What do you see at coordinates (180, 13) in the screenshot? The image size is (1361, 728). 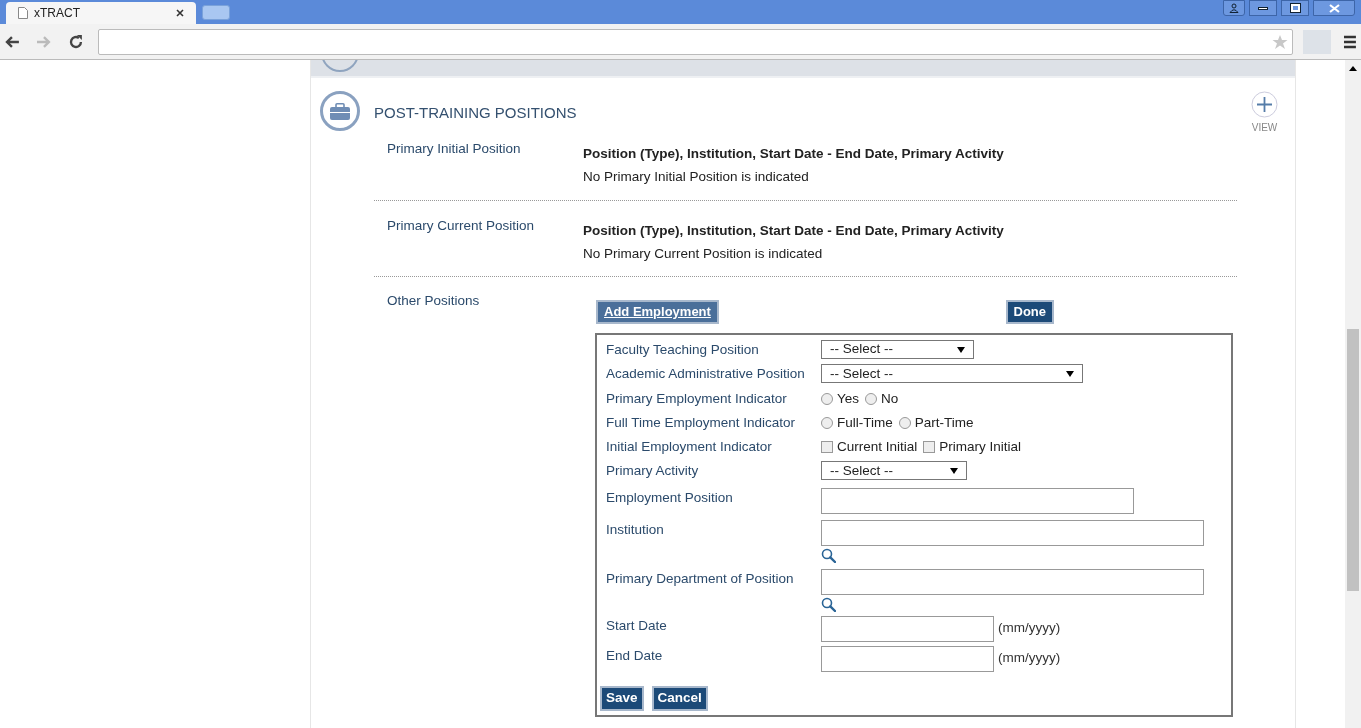 I see `close-icon` at bounding box center [180, 13].